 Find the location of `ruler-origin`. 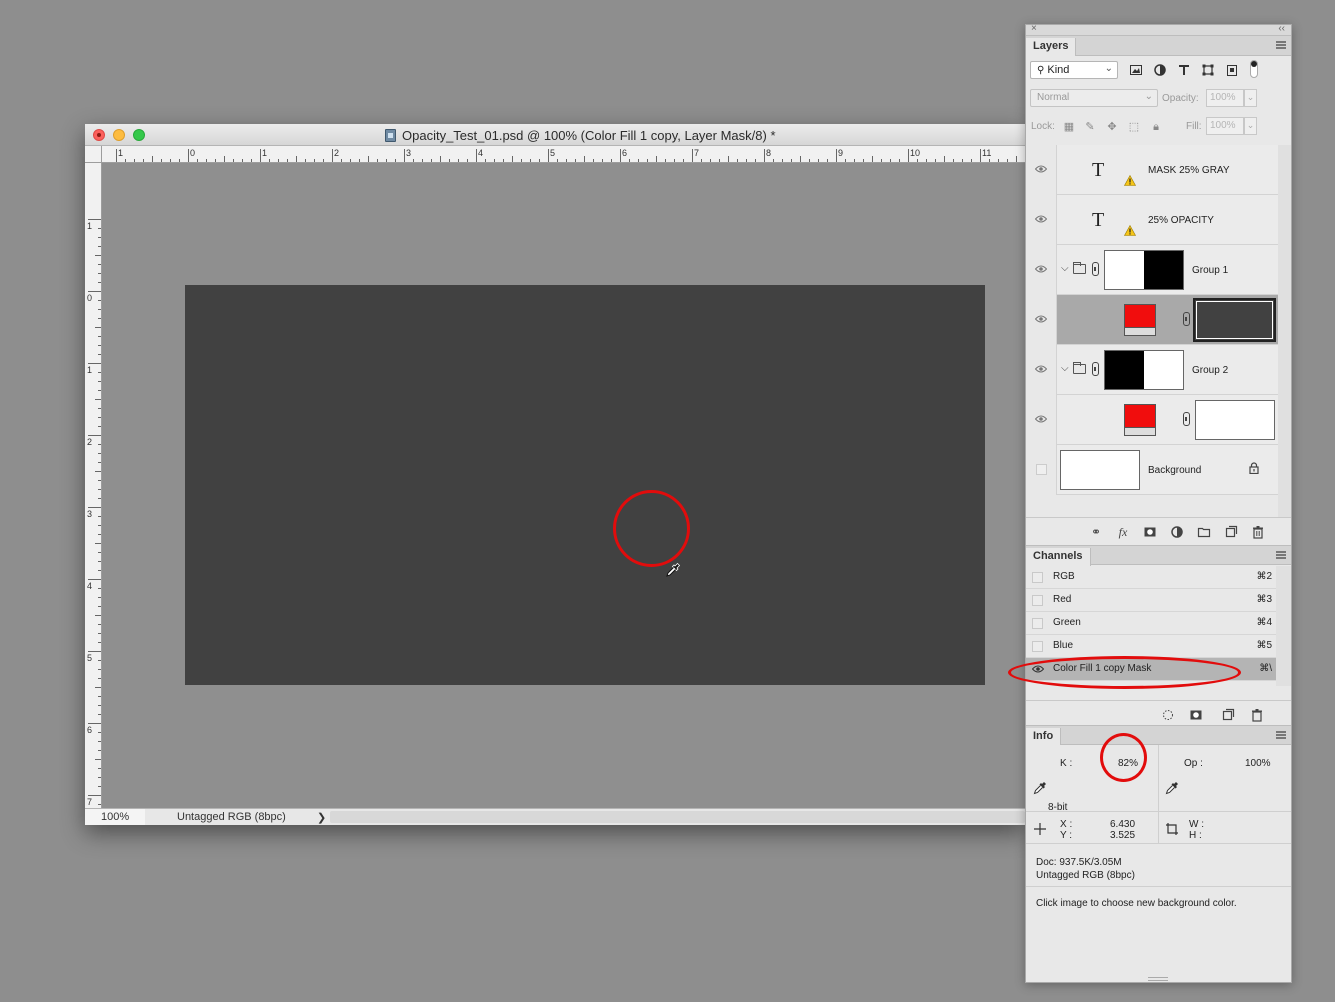

ruler-origin is located at coordinates (93, 154).